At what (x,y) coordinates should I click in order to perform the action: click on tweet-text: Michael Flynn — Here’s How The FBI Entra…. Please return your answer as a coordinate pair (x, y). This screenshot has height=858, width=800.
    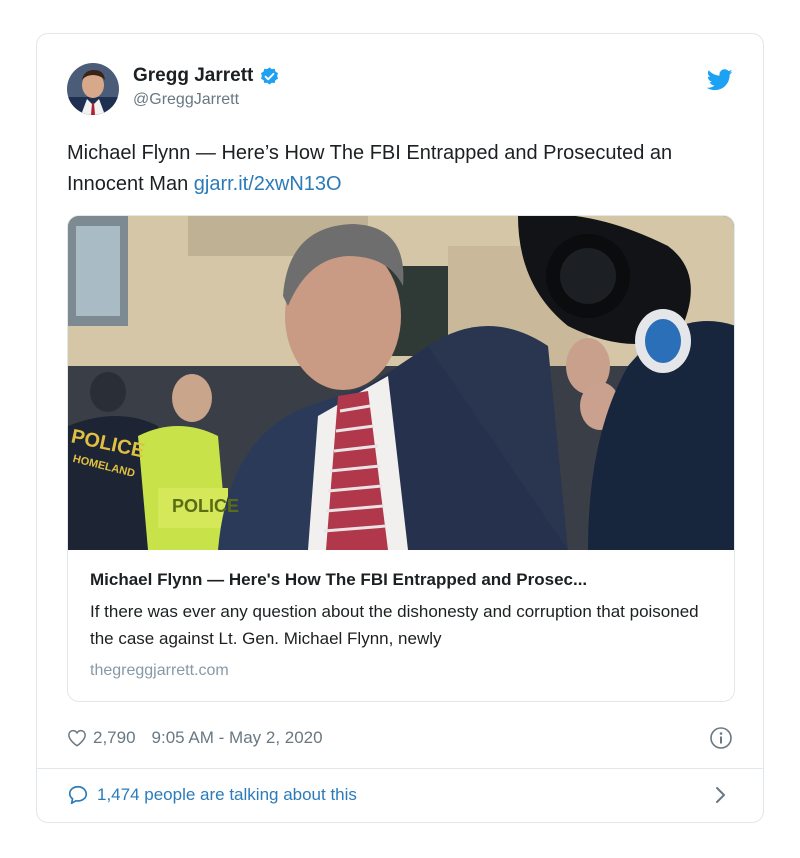
    Looking at the image, I should click on (387, 169).